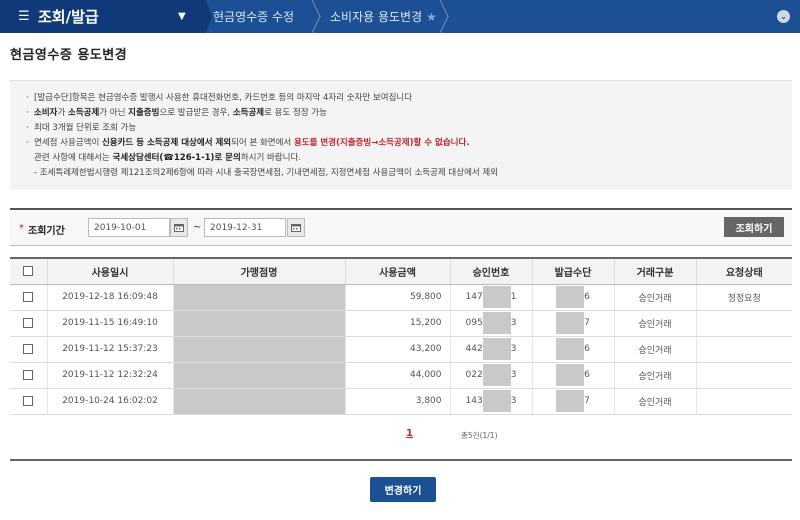  What do you see at coordinates (21, 228) in the screenshot?
I see `required-mark: *` at bounding box center [21, 228].